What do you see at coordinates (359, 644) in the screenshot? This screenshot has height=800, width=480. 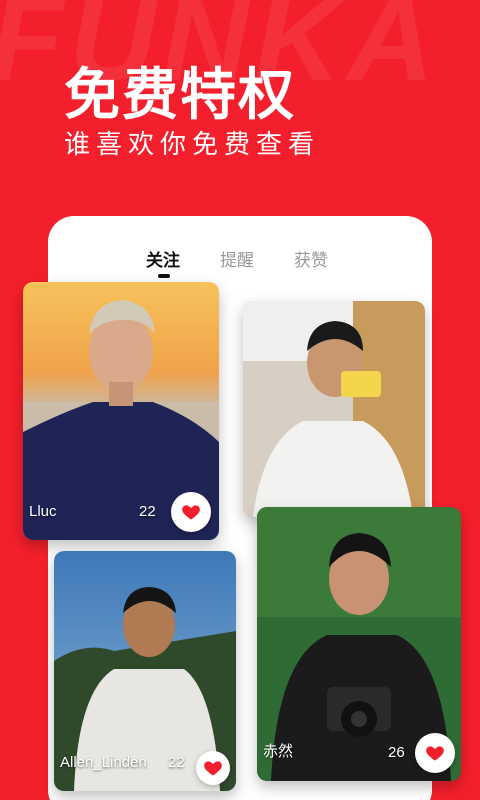 I see `profile-card: 赤然 26` at bounding box center [359, 644].